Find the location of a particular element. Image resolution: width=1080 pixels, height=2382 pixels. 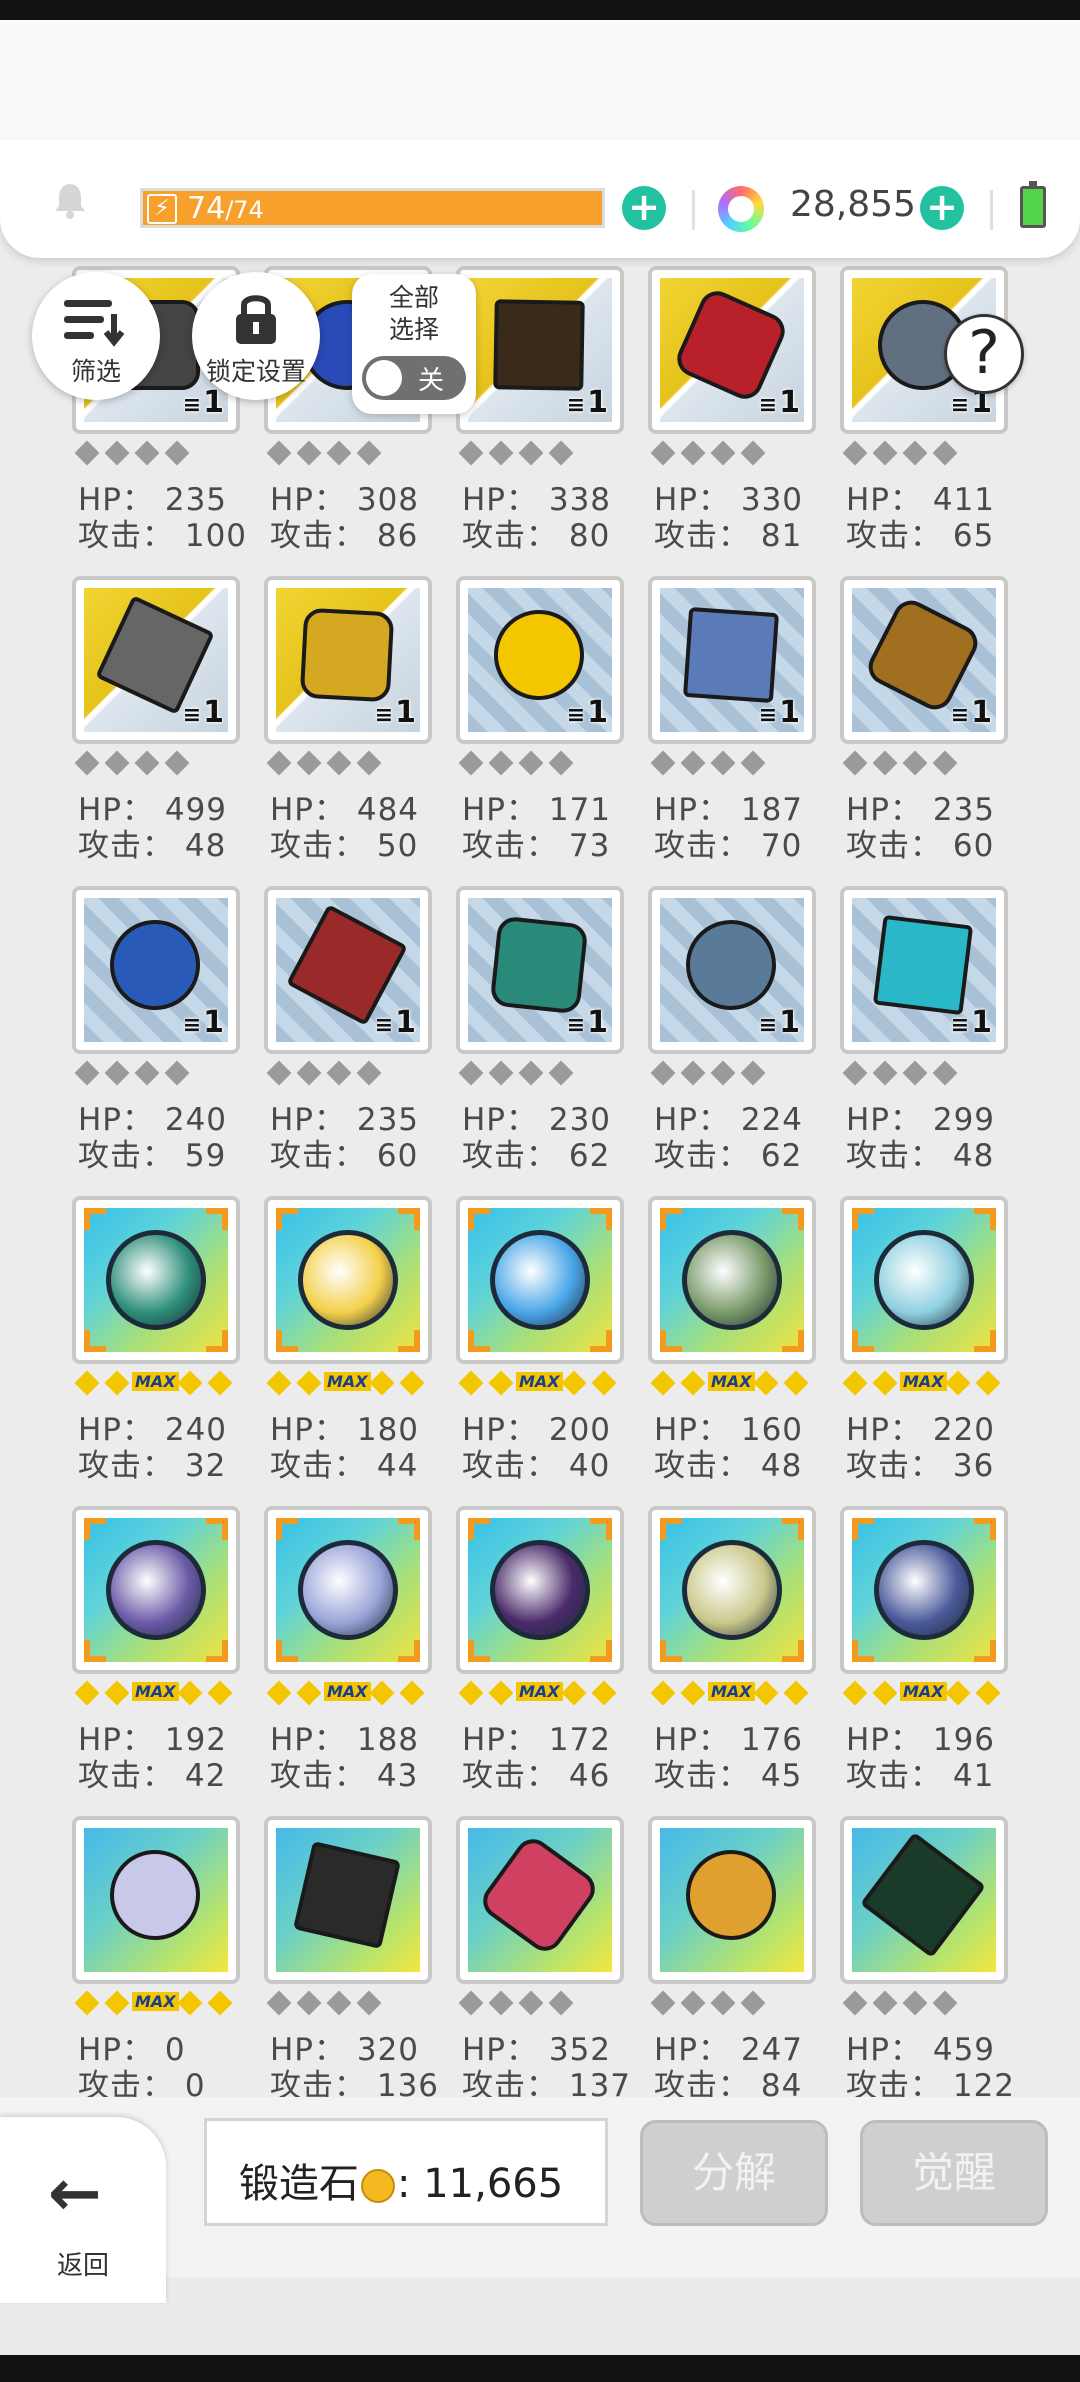

attack-stat: 攻击： 36 is located at coordinates (920, 1466).